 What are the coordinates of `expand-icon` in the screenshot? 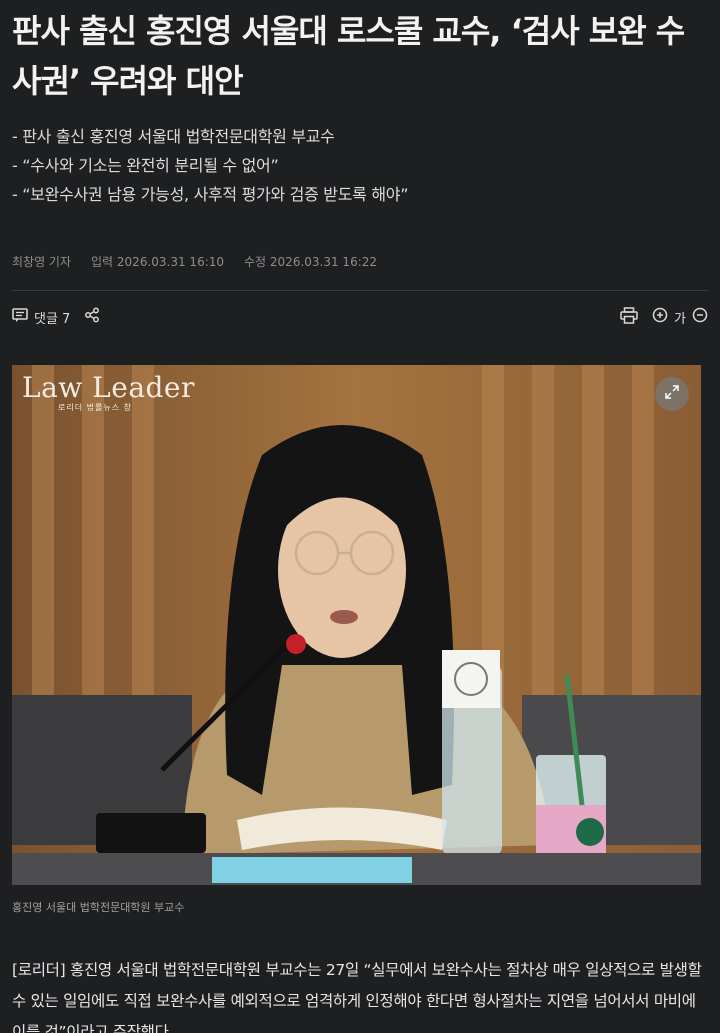 It's located at (672, 394).